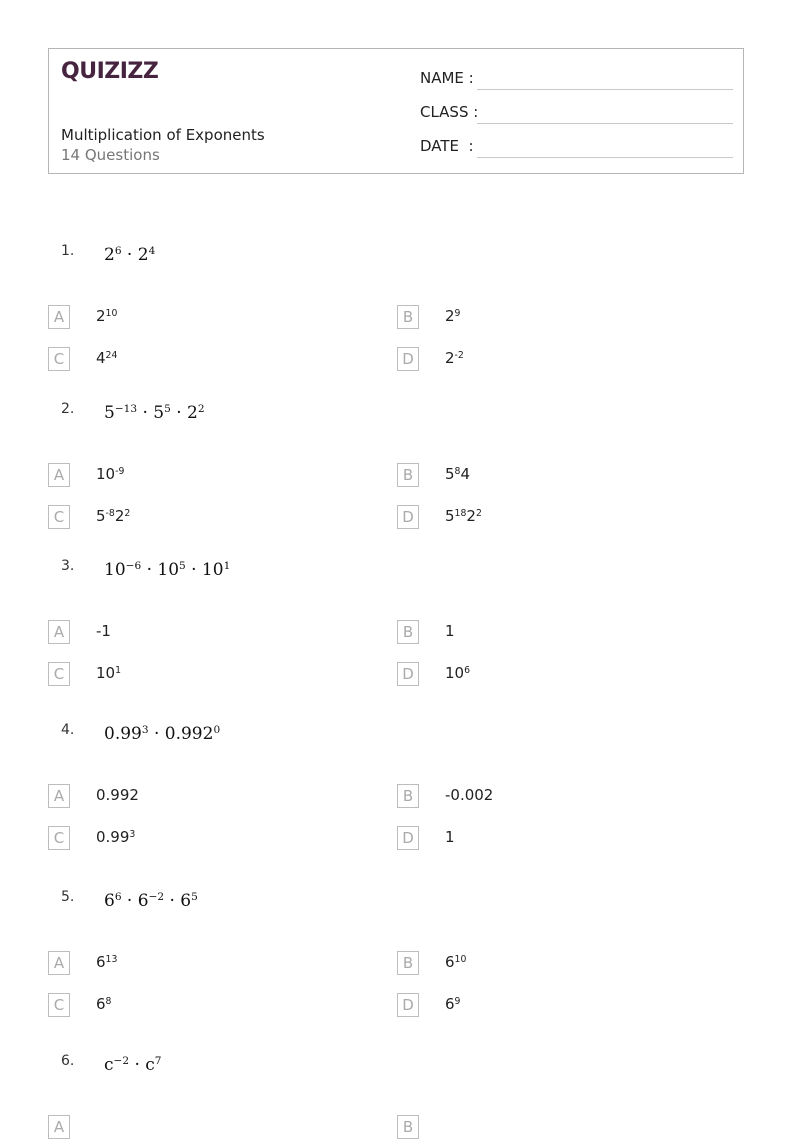  What do you see at coordinates (454, 358) in the screenshot?
I see `option-text: 2-2` at bounding box center [454, 358].